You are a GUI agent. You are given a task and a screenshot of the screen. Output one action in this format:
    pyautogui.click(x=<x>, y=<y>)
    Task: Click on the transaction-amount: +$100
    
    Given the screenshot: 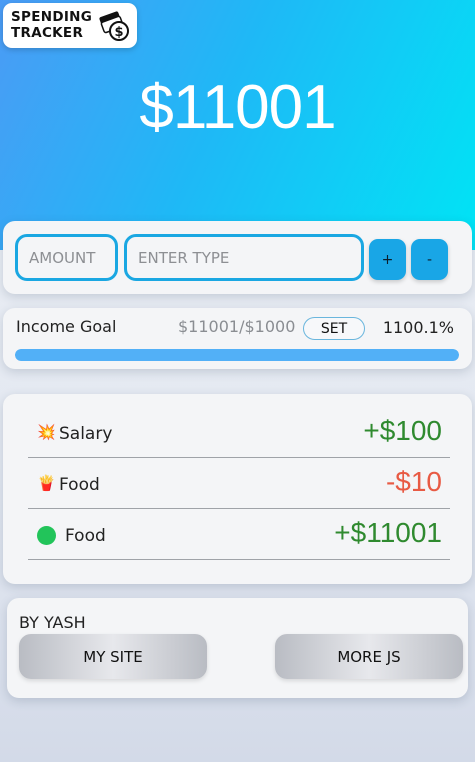 What is the action you would take?
    pyautogui.click(x=402, y=430)
    